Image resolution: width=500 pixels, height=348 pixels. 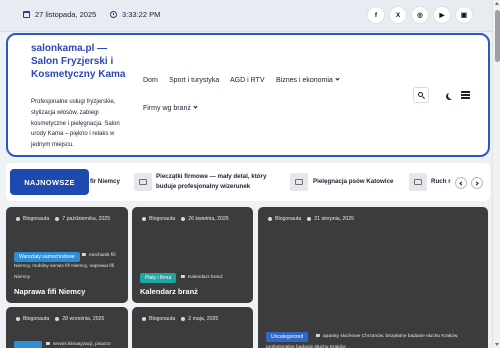 I want to click on dark-mode-toggle, so click(x=449, y=95).